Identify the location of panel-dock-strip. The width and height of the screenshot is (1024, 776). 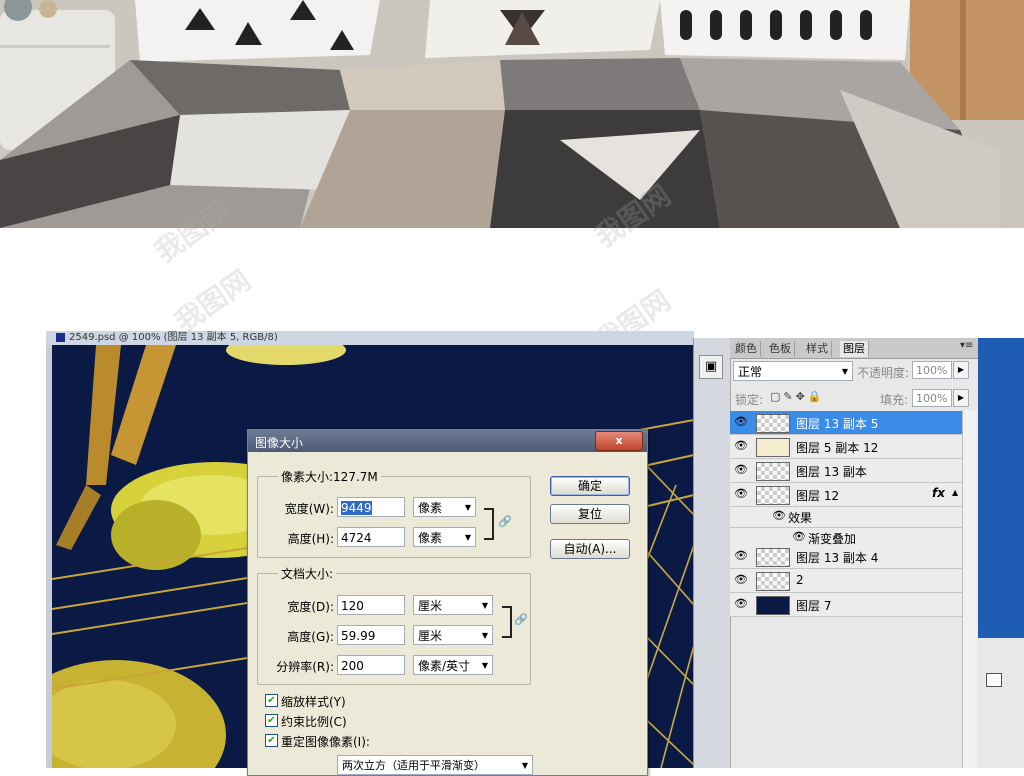
(712, 553).